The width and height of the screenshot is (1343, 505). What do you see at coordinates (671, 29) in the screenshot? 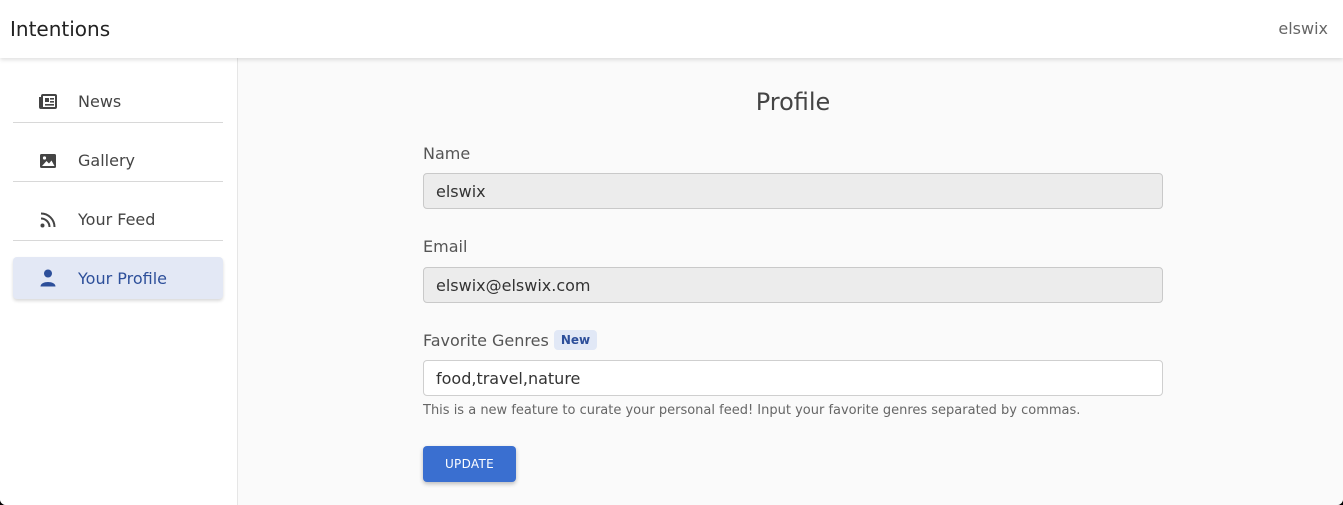
I see `top-app-bar: Intentions elswix` at bounding box center [671, 29].